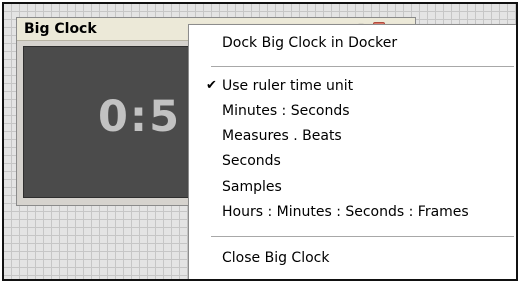  I want to click on menu-item-label: Seconds, so click(251, 161).